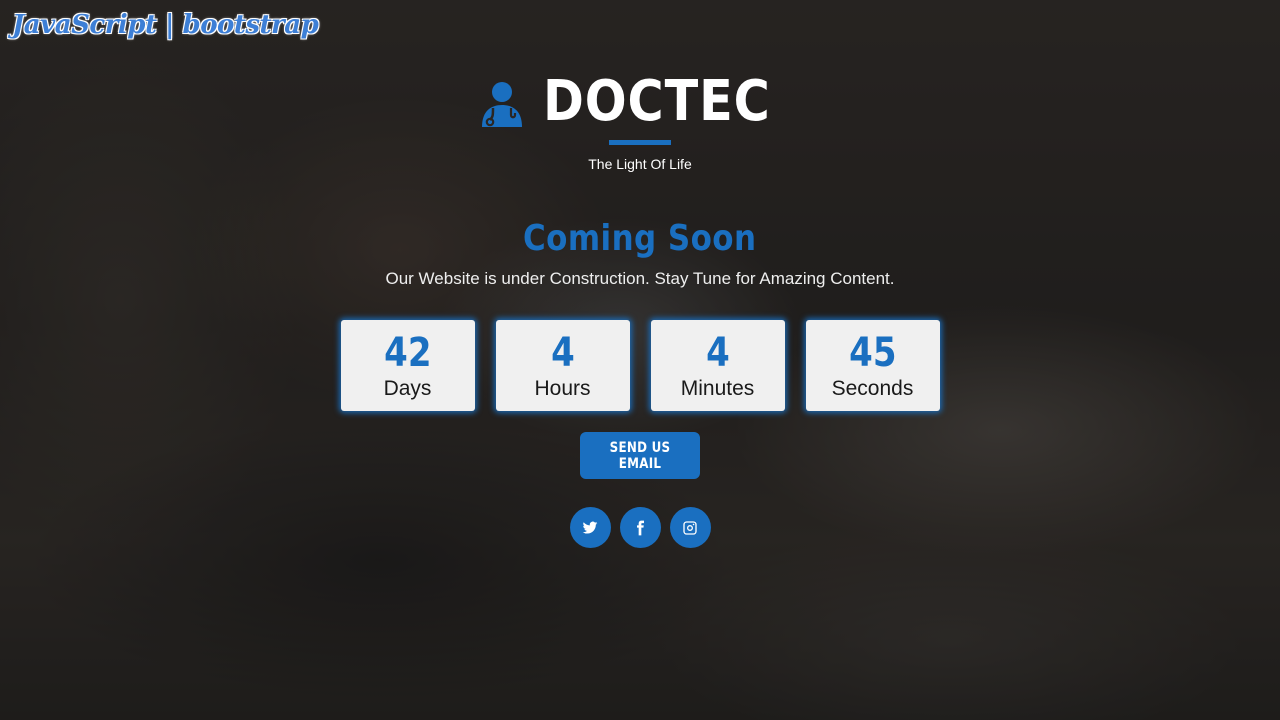  I want to click on send-email-button: SEND US EMAIL, so click(640, 455).